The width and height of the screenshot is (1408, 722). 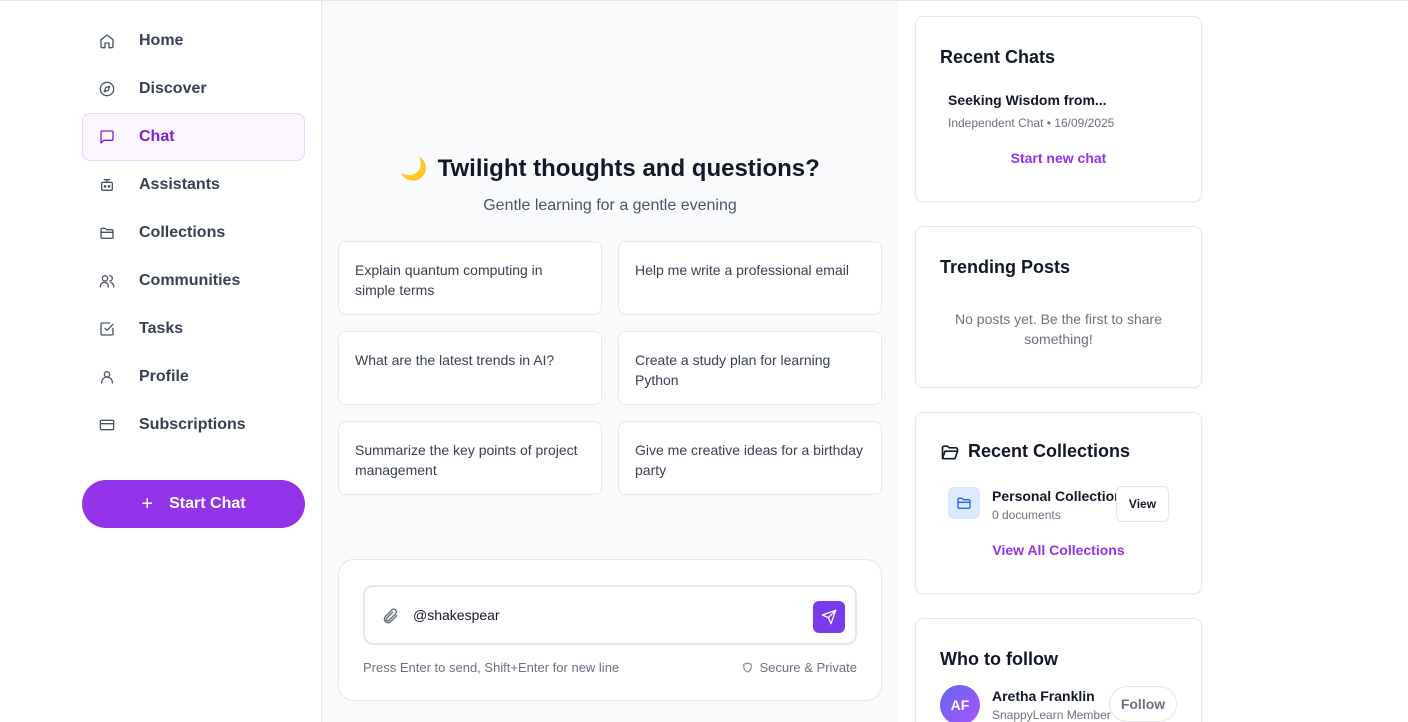 I want to click on checkbox-icon, so click(x=107, y=329).